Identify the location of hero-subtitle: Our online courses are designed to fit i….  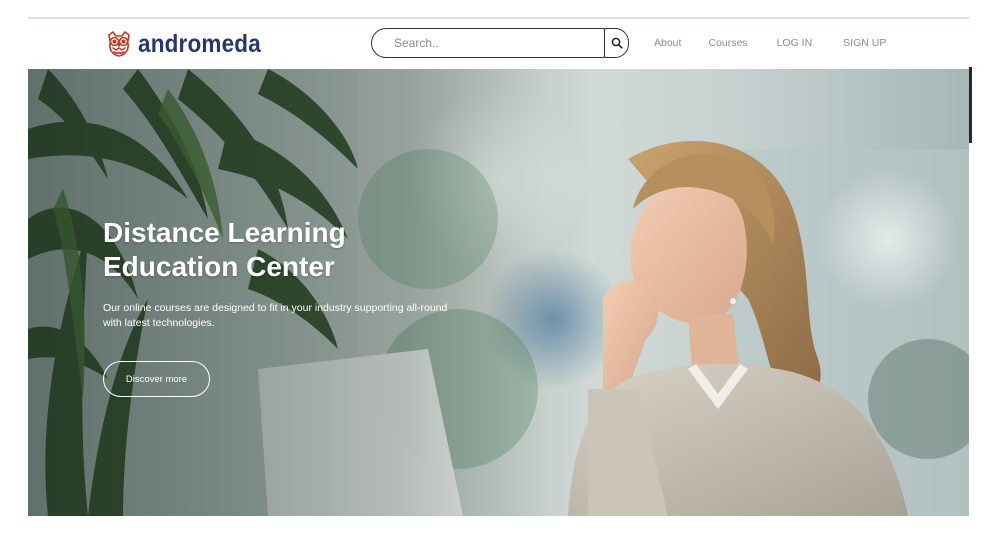
(303, 316).